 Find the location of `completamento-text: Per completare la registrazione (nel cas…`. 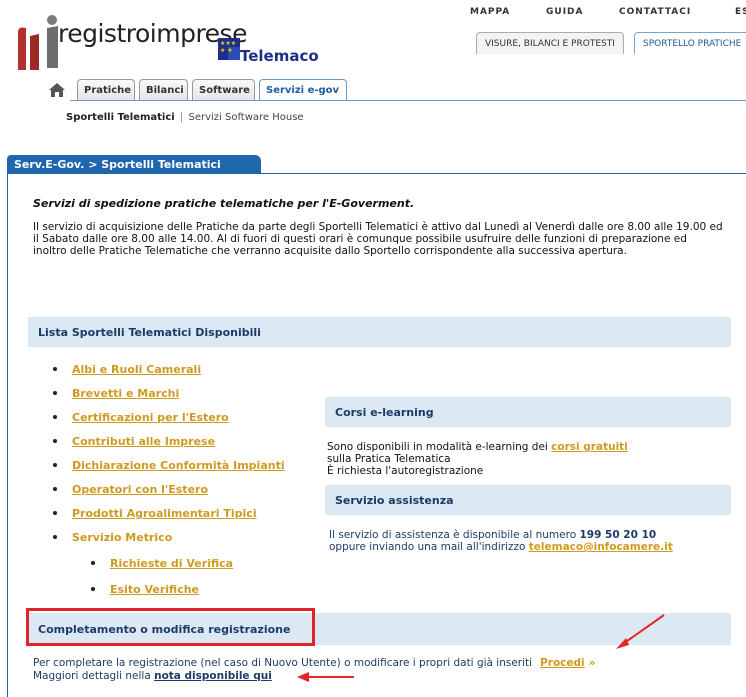

completamento-text: Per completare la registrazione (nel cas… is located at coordinates (283, 663).